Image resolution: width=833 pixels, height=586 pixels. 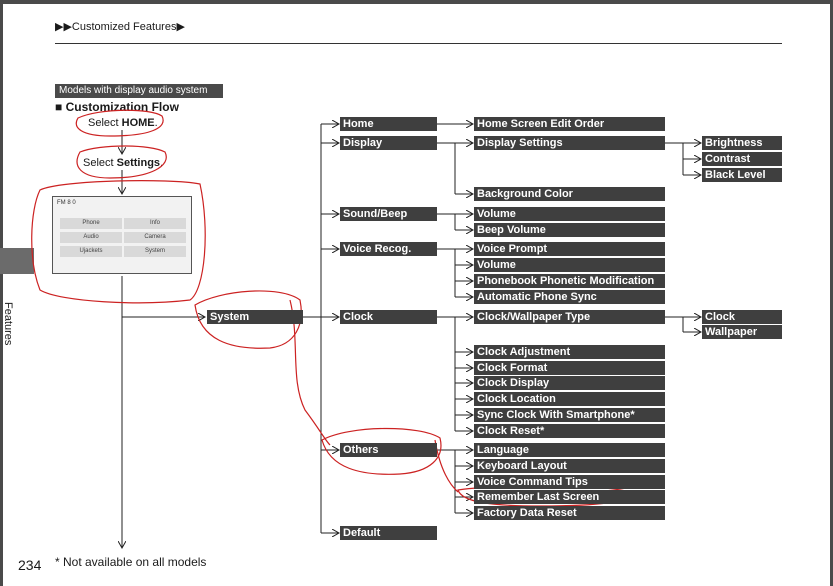 What do you see at coordinates (569, 317) in the screenshot?
I see `menu-clock-wallpaper-type: Clock/Wallpaper Type` at bounding box center [569, 317].